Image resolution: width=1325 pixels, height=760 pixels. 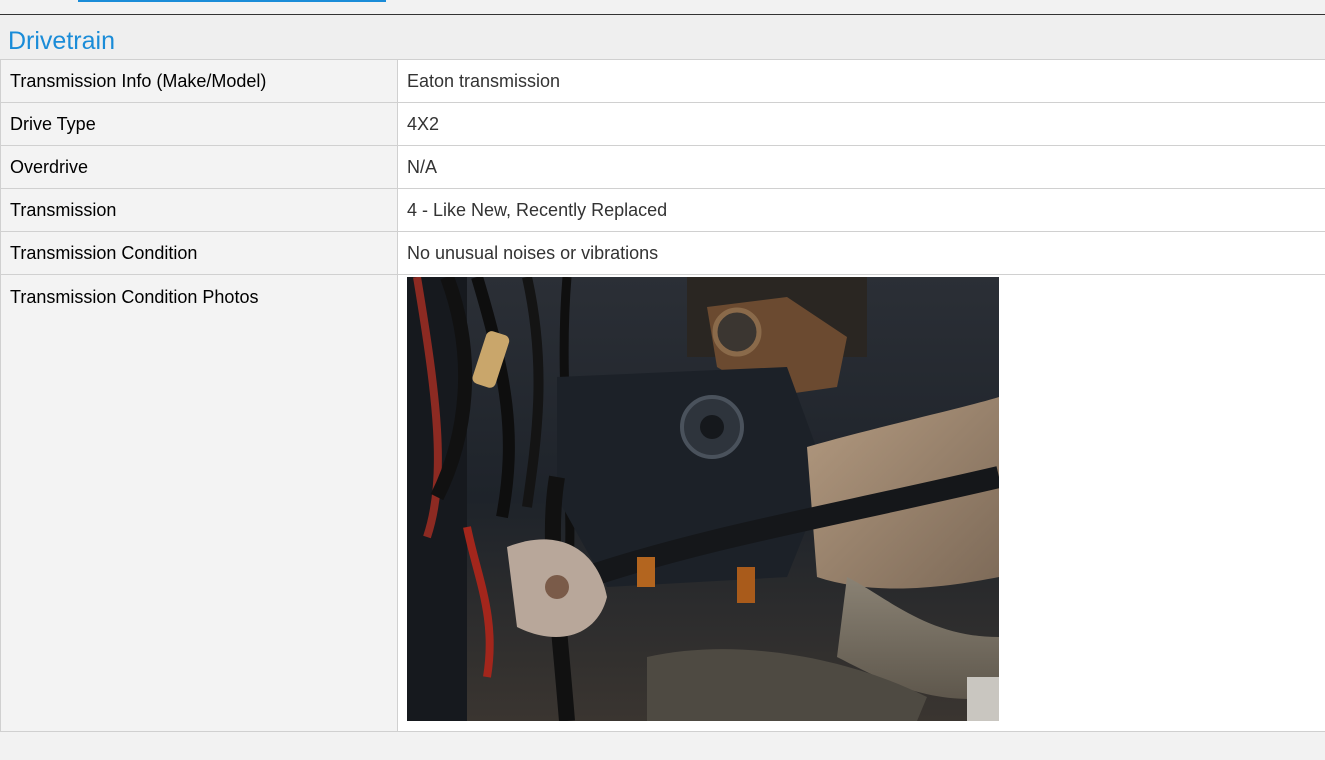 What do you see at coordinates (232, 1) in the screenshot?
I see `top-tab-accent` at bounding box center [232, 1].